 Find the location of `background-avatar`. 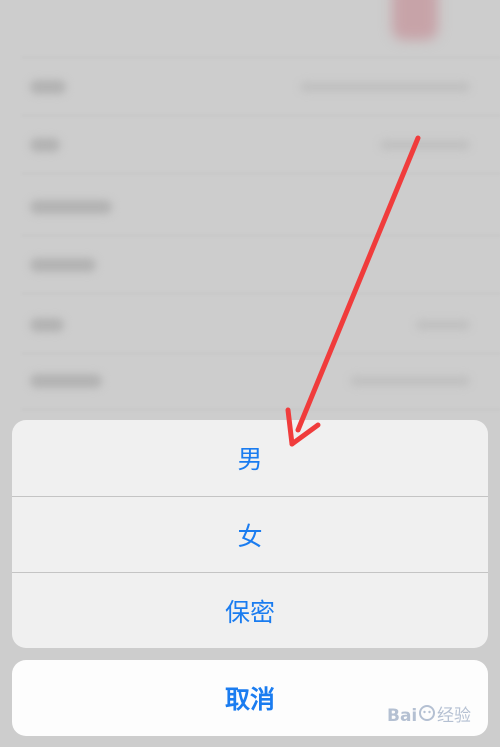

background-avatar is located at coordinates (415, 20).